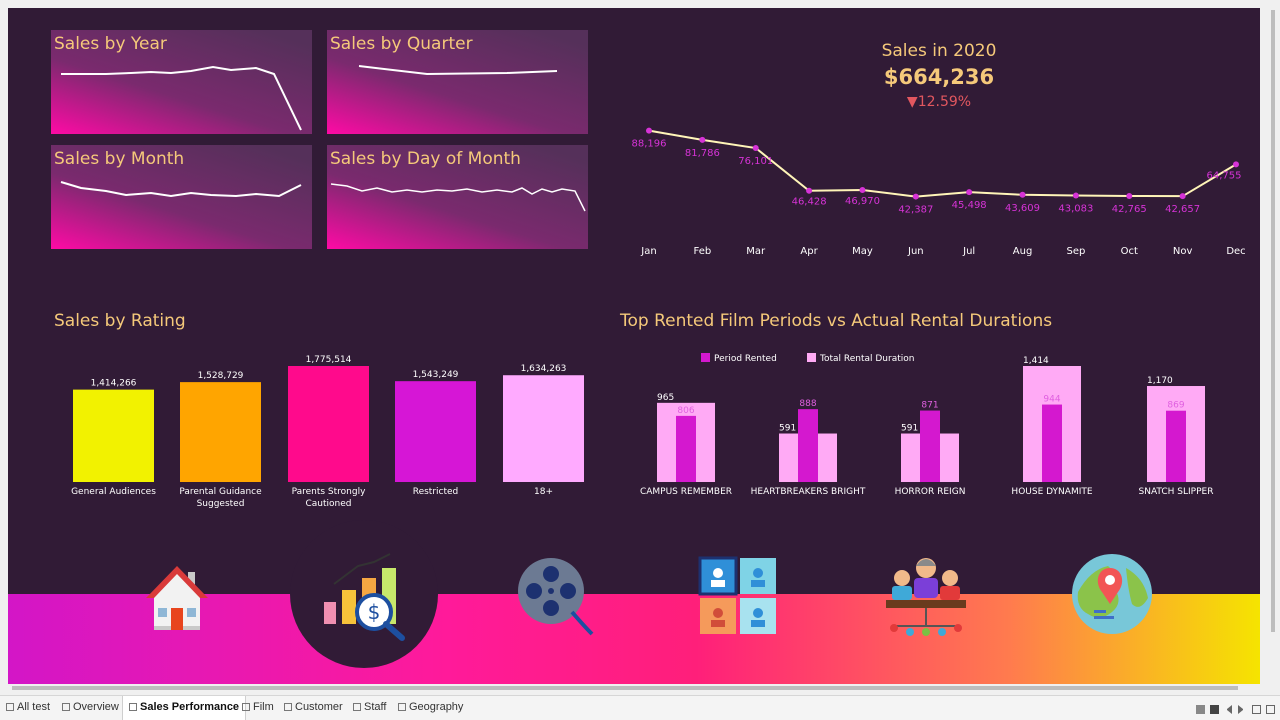 Image resolution: width=1280 pixels, height=720 pixels. What do you see at coordinates (401, 44) in the screenshot?
I see `sparkline-quarter-title: Sales by Quarter` at bounding box center [401, 44].